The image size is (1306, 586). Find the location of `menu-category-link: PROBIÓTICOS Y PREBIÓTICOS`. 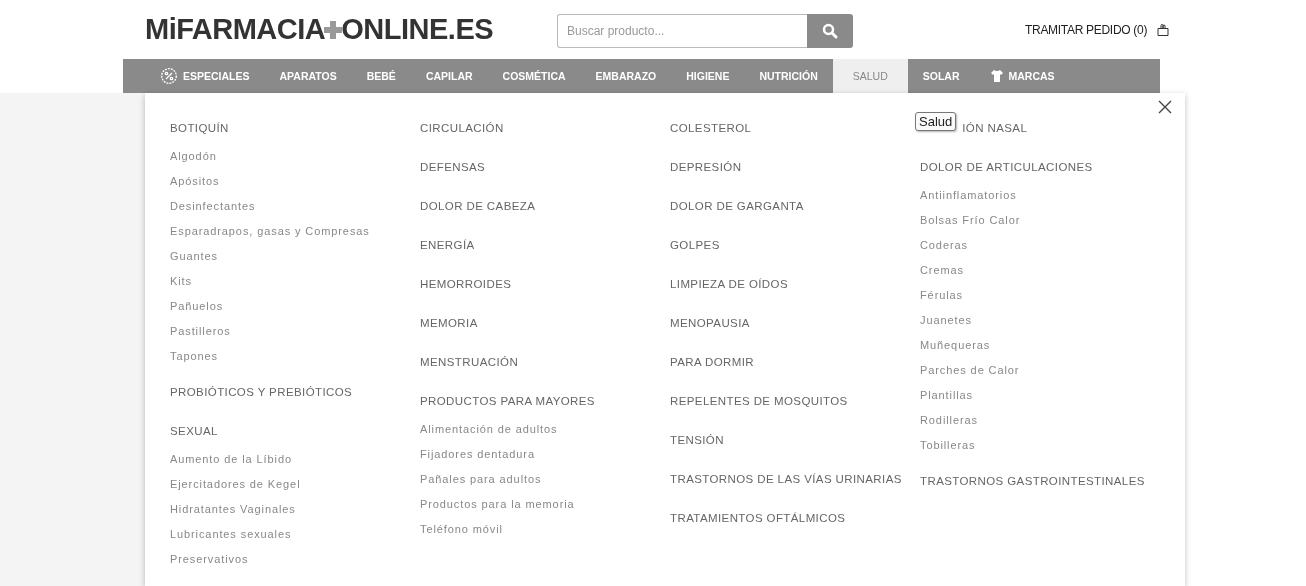

menu-category-link: PROBIÓTICOS Y PREBIÓTICOS is located at coordinates (261, 391).